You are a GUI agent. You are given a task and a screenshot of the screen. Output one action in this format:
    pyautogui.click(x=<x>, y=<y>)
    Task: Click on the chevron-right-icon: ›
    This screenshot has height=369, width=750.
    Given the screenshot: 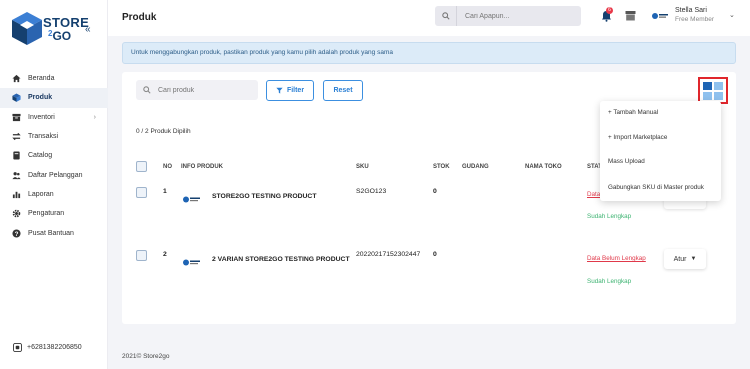 What is the action you would take?
    pyautogui.click(x=94, y=117)
    